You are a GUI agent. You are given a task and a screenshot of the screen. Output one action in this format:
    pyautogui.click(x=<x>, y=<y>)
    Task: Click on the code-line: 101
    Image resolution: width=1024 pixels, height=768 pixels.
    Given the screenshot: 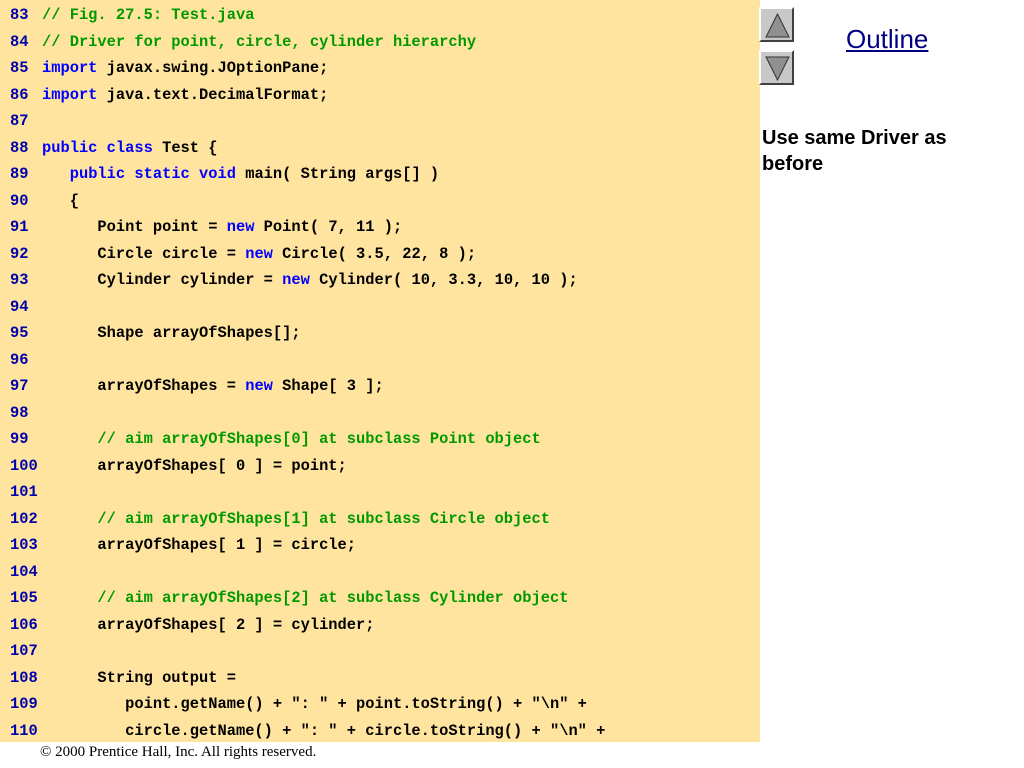 What is the action you would take?
    pyautogui.click(x=26, y=492)
    